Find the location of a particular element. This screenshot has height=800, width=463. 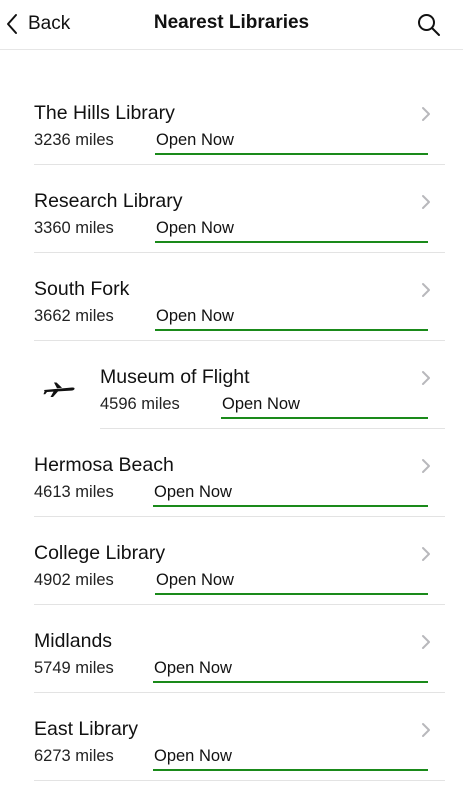

library-distance: 3236 miles is located at coordinates (74, 140).